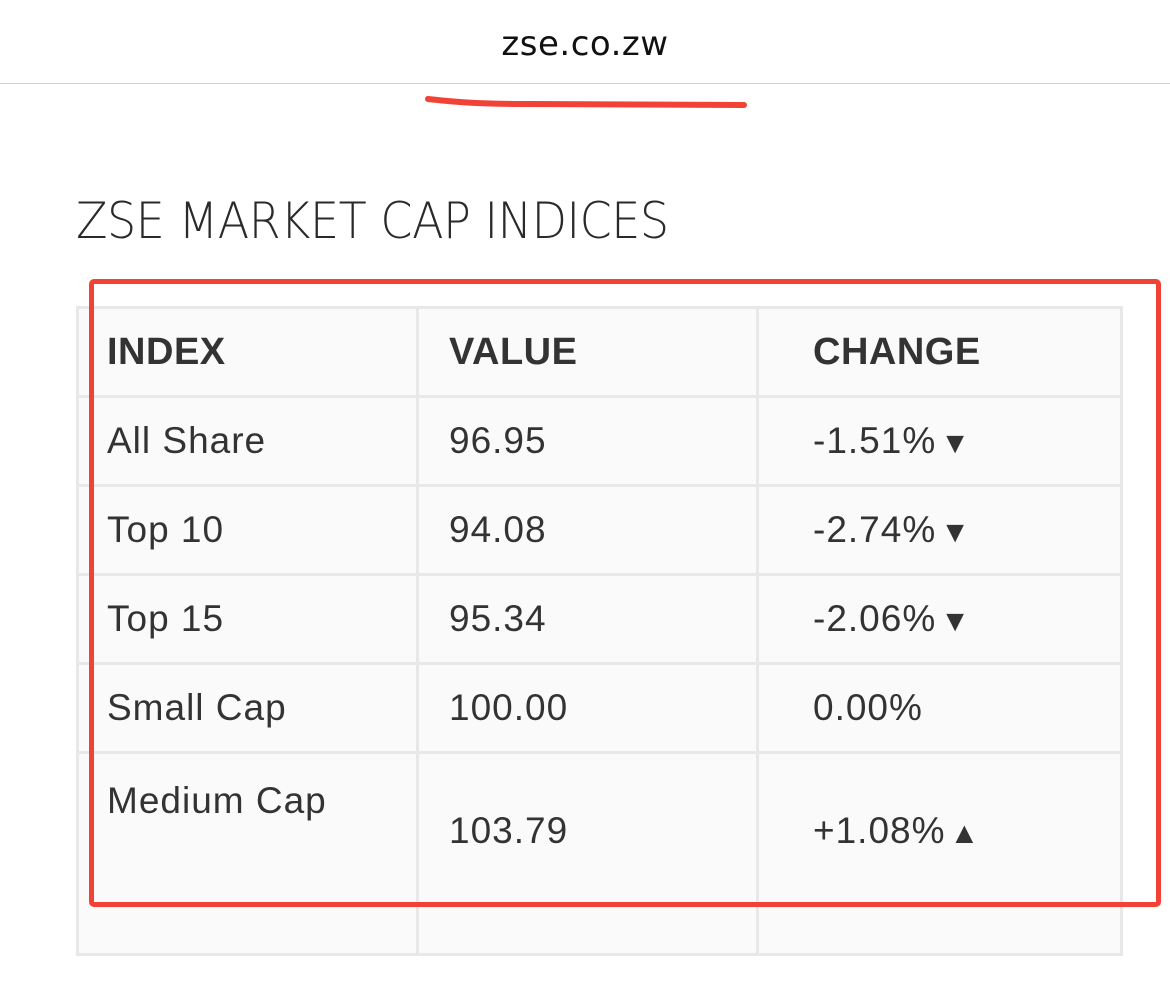  I want to click on index-value: 100.00, so click(587, 708).